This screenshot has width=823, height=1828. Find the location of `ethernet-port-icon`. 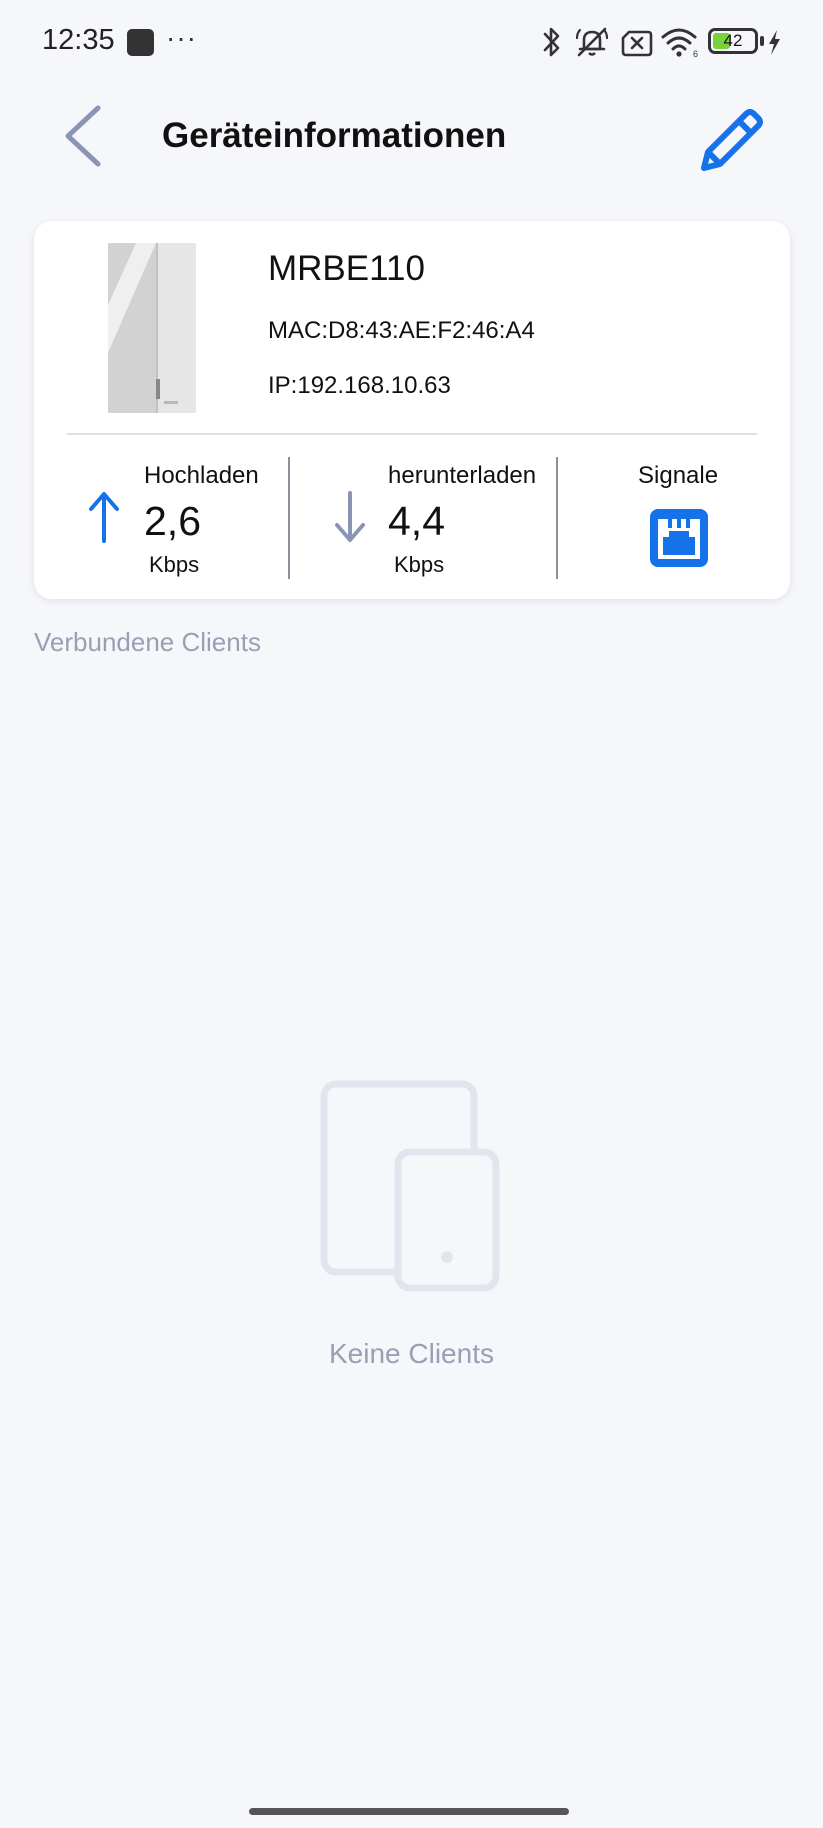

ethernet-port-icon is located at coordinates (679, 538).